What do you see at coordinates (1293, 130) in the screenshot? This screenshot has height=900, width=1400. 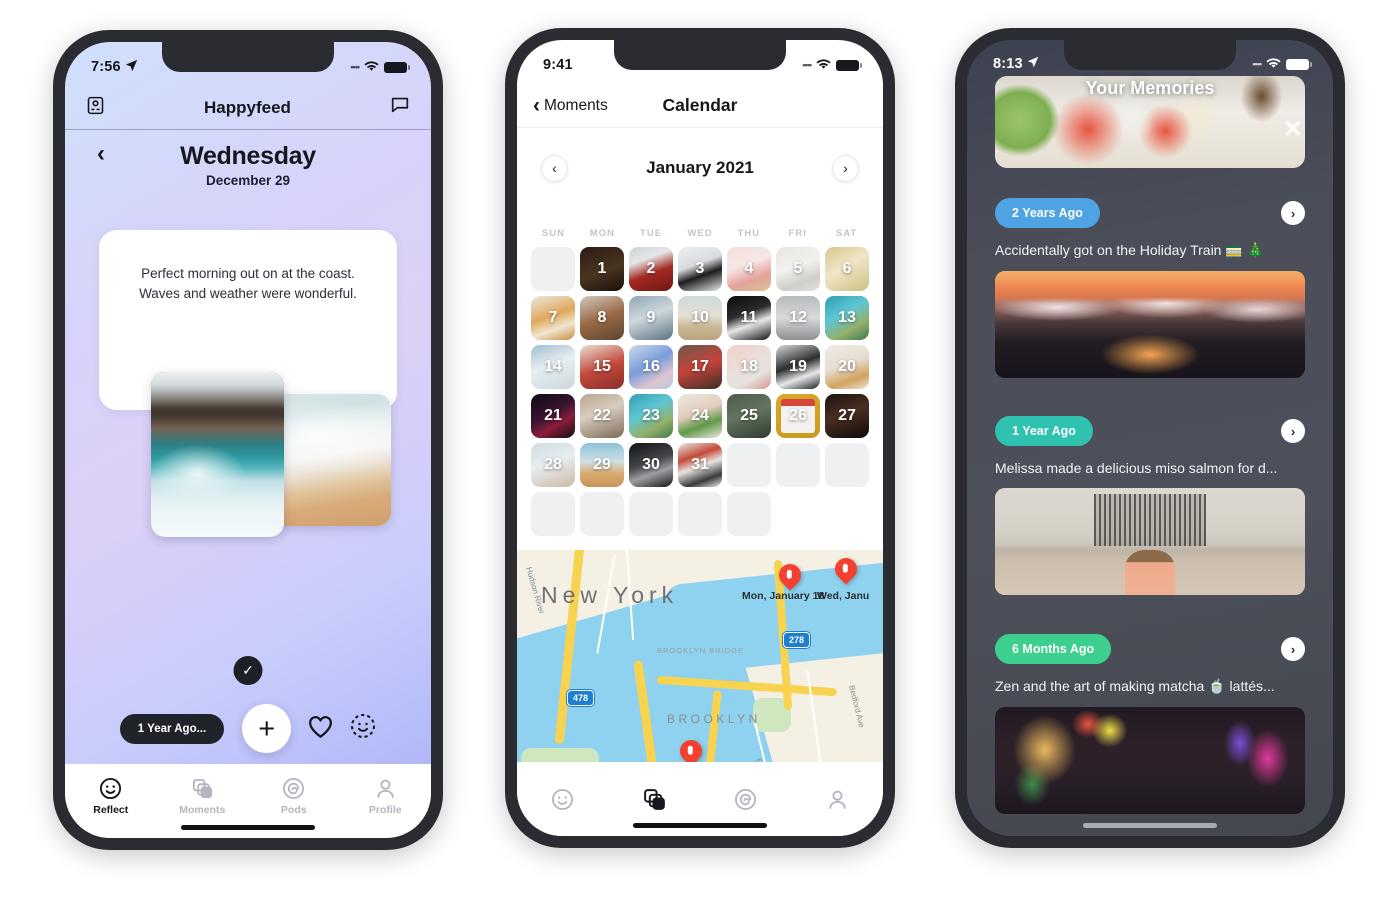 I see `close-x-icon: ✕` at bounding box center [1293, 130].